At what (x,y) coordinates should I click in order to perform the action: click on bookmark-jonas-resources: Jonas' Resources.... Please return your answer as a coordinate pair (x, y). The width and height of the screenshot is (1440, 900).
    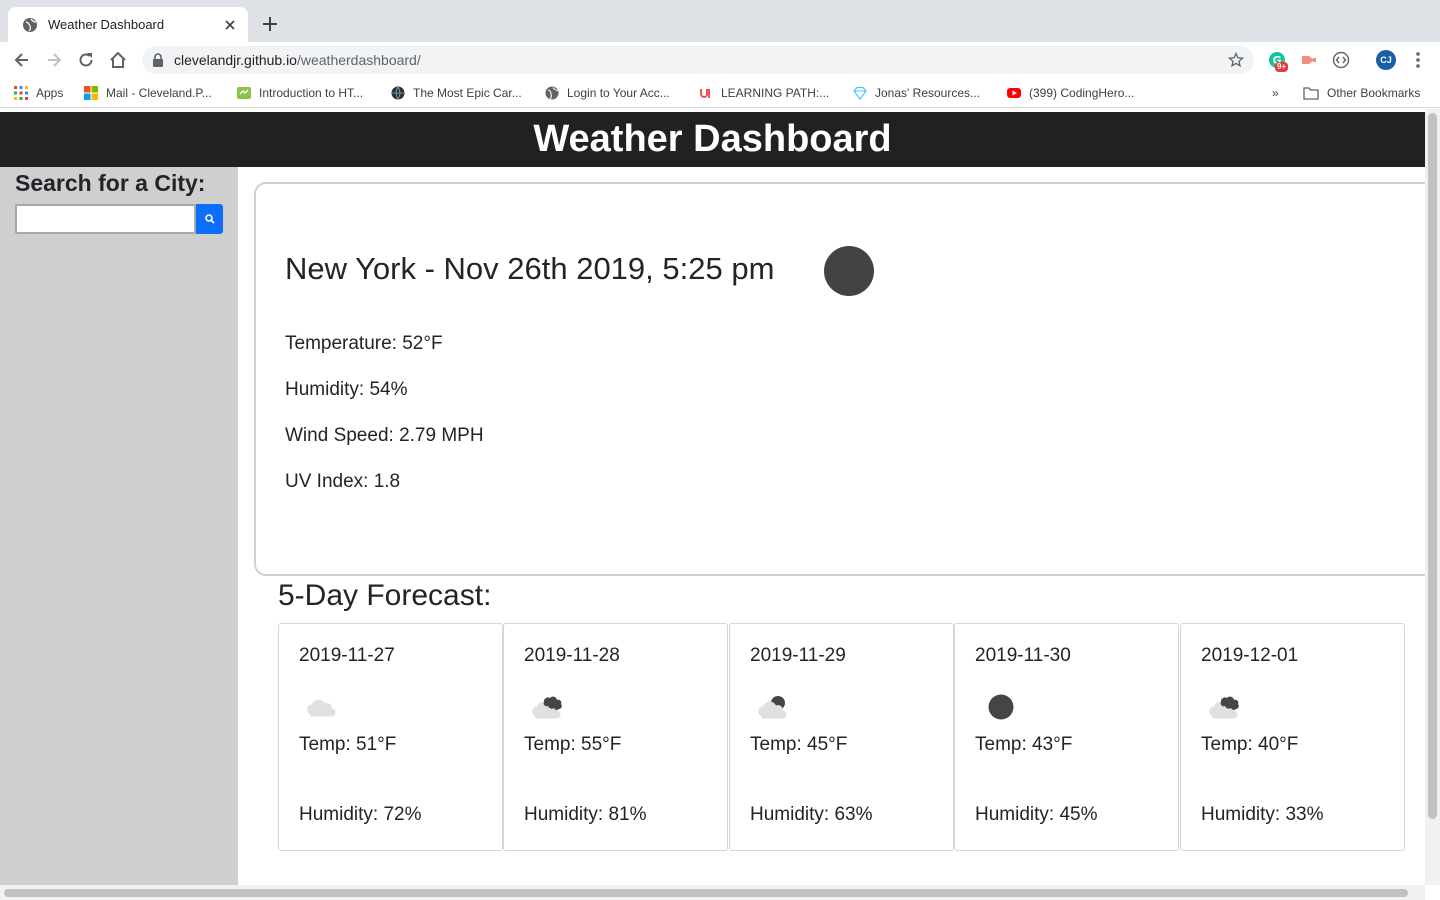
    Looking at the image, I should click on (916, 93).